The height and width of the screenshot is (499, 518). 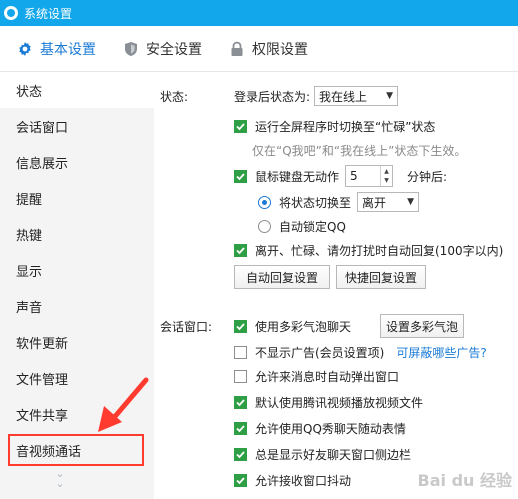 What do you see at coordinates (240, 428) in the screenshot?
I see `qqshow-emote-checkbox` at bounding box center [240, 428].